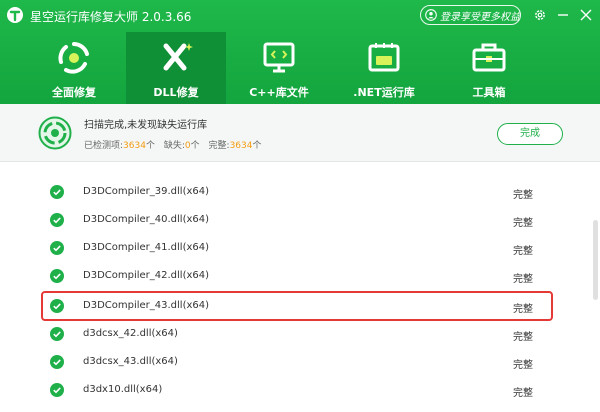 The image size is (600, 412). I want to click on dll-name: d3dcsx_43.dll(x64), so click(130, 361).